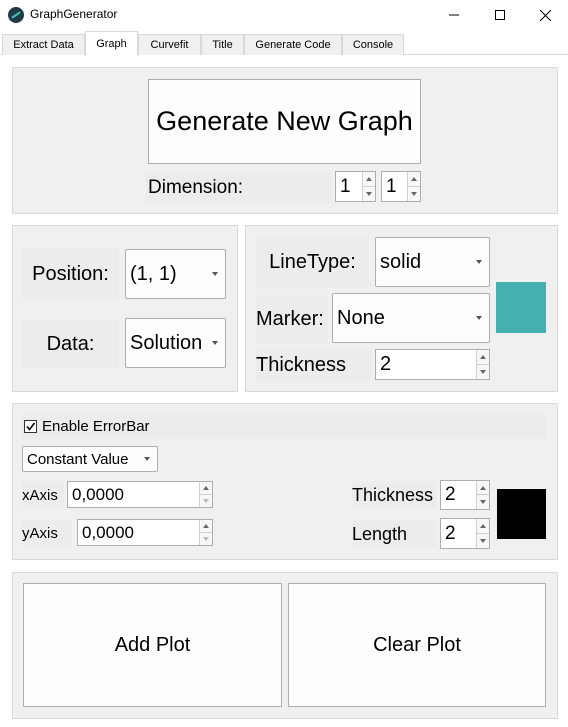 The height and width of the screenshot is (727, 568). Describe the element at coordinates (465, 533) in the screenshot. I see `errorbar-length-spinbox: 2` at that location.